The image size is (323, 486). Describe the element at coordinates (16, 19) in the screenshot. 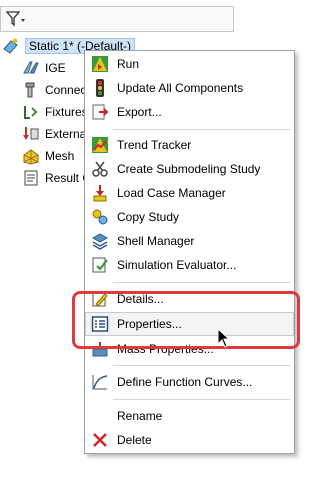

I see `filter-icon` at that location.